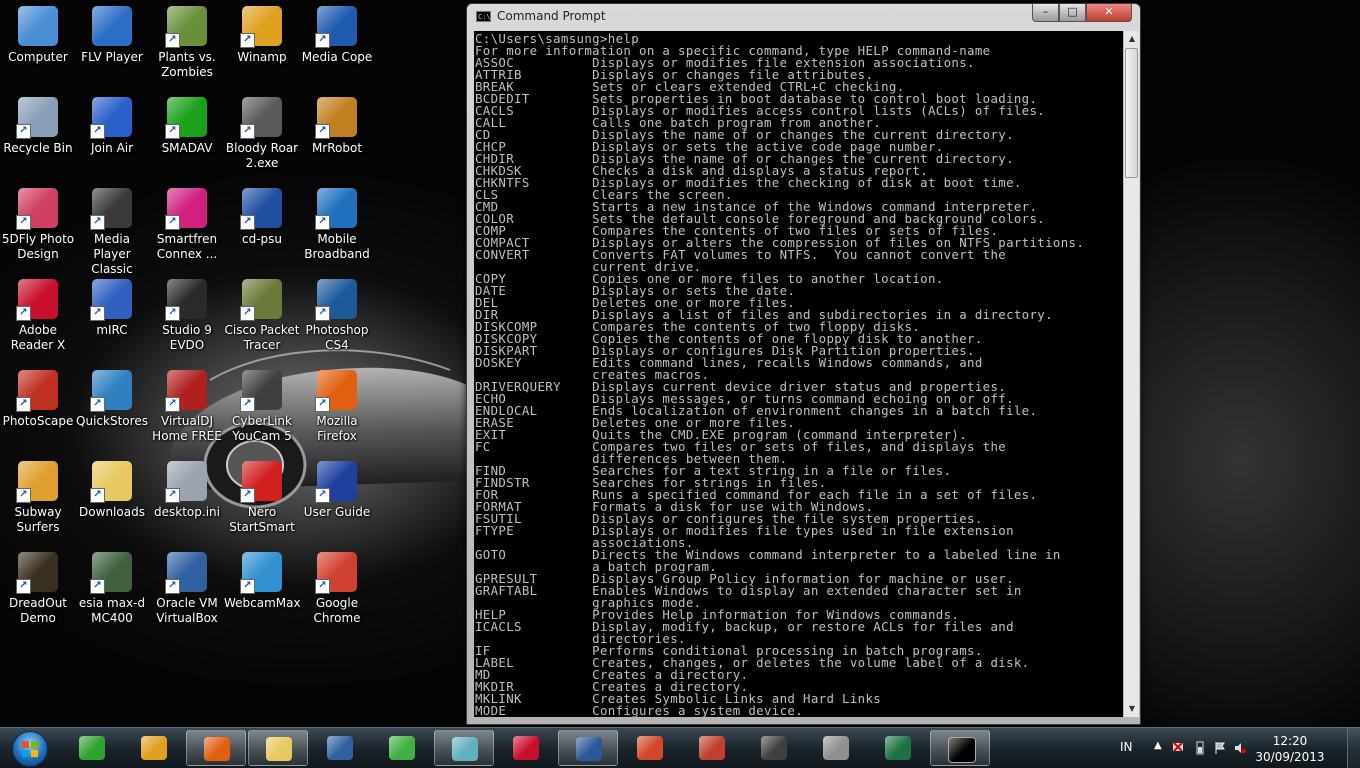 Image resolution: width=1360 pixels, height=768 pixels. I want to click on battery-icon, so click(1200, 748).